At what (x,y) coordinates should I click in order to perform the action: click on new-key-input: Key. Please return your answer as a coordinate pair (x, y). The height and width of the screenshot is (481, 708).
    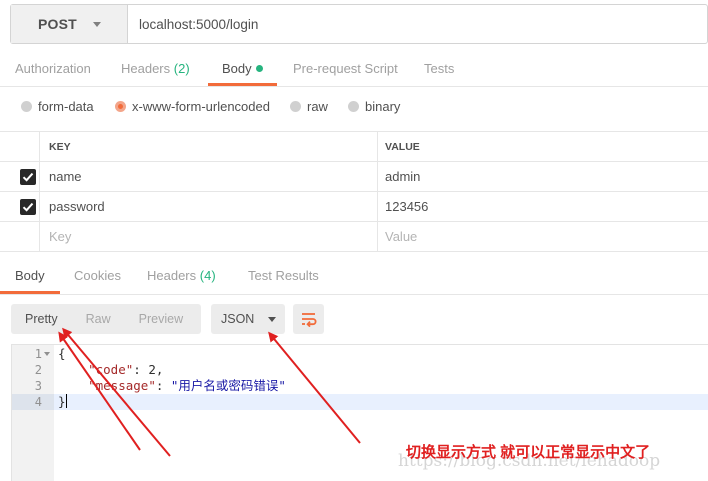
    Looking at the image, I should click on (209, 236).